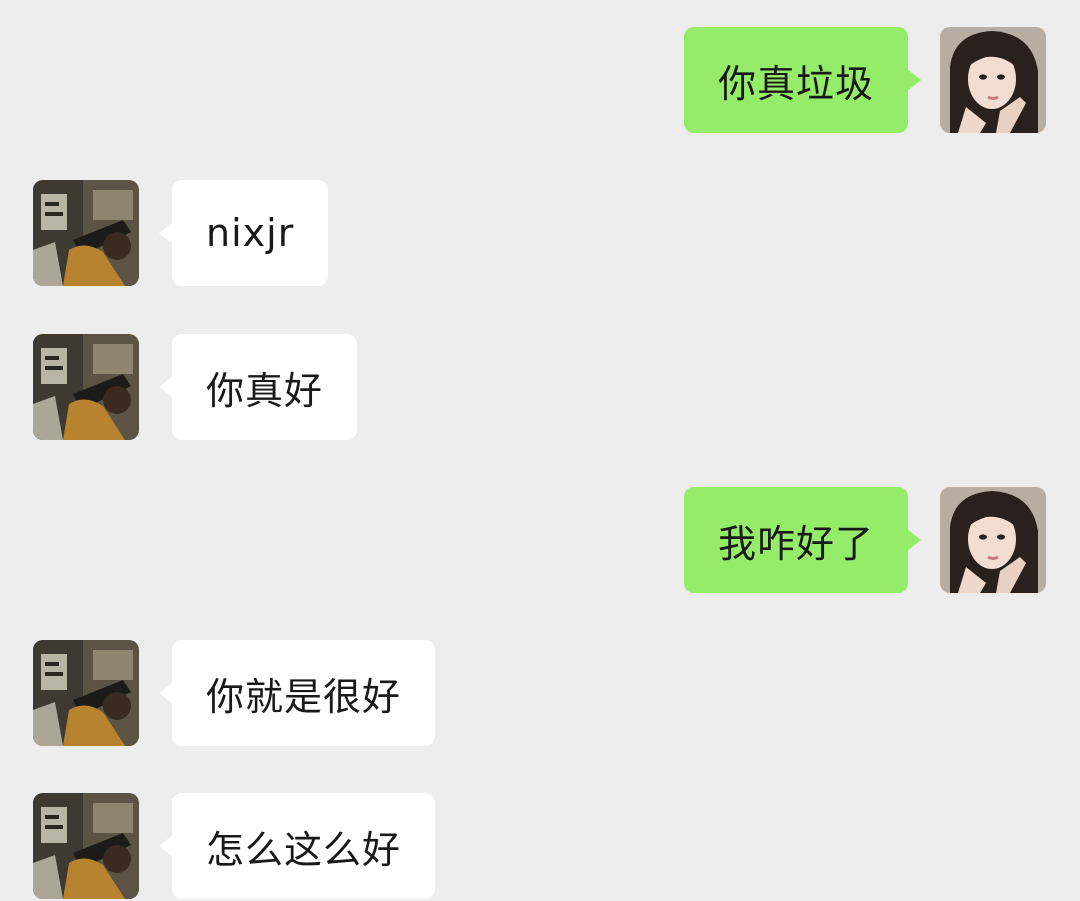 Image resolution: width=1080 pixels, height=901 pixels. What do you see at coordinates (250, 233) in the screenshot?
I see `message-bubble: nixjr` at bounding box center [250, 233].